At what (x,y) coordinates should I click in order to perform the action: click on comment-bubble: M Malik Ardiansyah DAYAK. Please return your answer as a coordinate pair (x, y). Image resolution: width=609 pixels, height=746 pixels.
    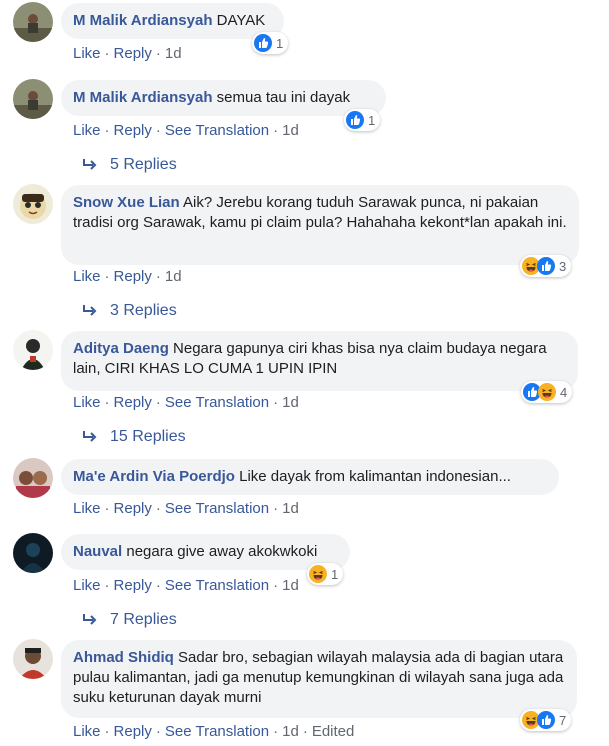
    Looking at the image, I should click on (172, 21).